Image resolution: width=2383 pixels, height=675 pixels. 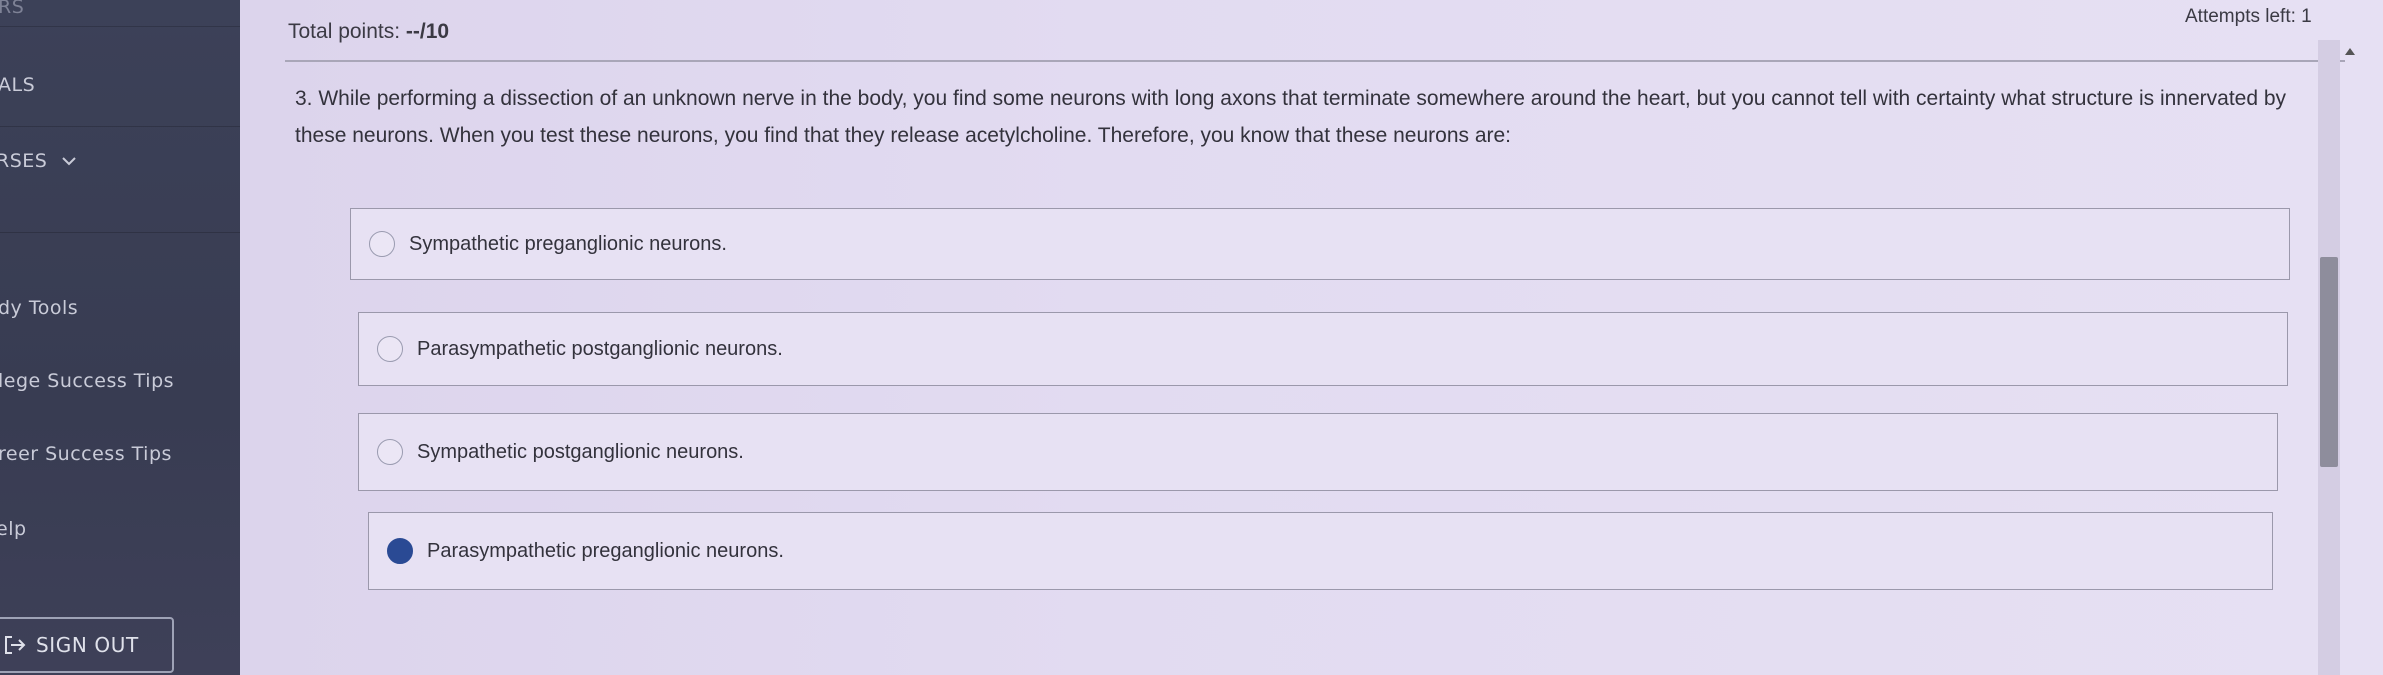 I want to click on radio-button-selected, so click(x=400, y=551).